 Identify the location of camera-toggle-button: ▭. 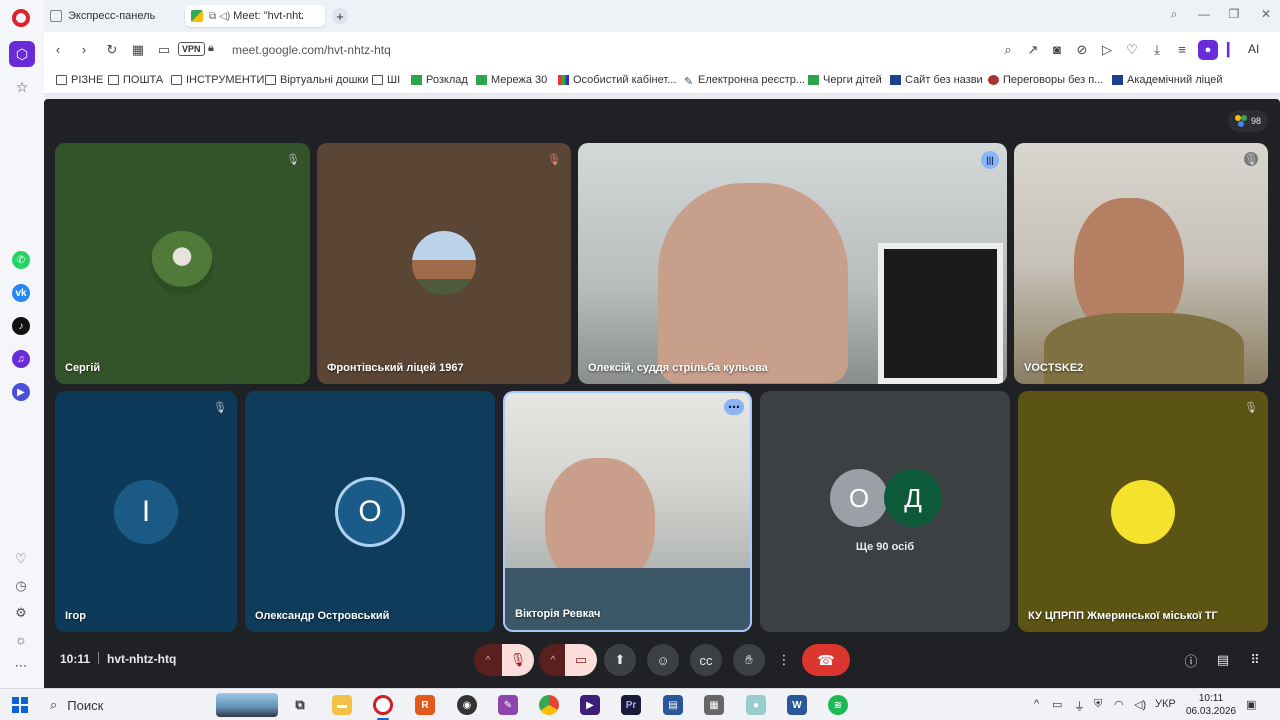
(581, 660).